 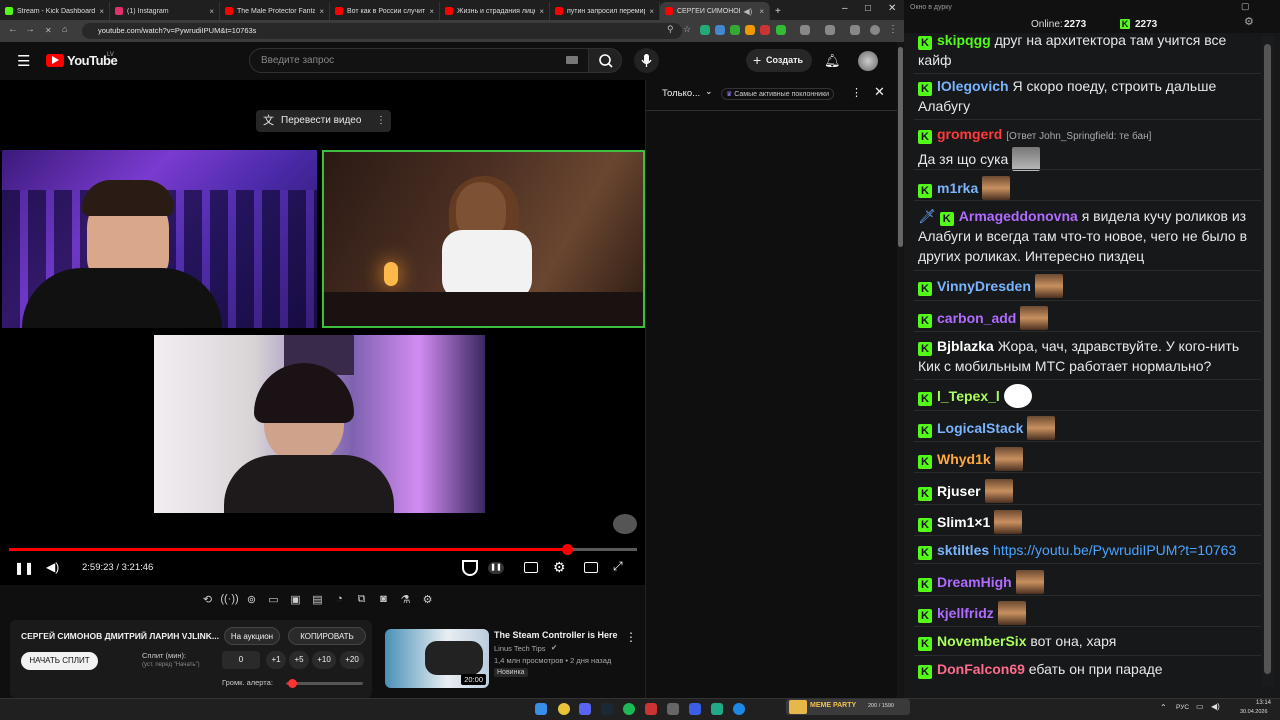 I want to click on tab-youtube-2: Вот как в России случится ×, so click(x=385, y=11).